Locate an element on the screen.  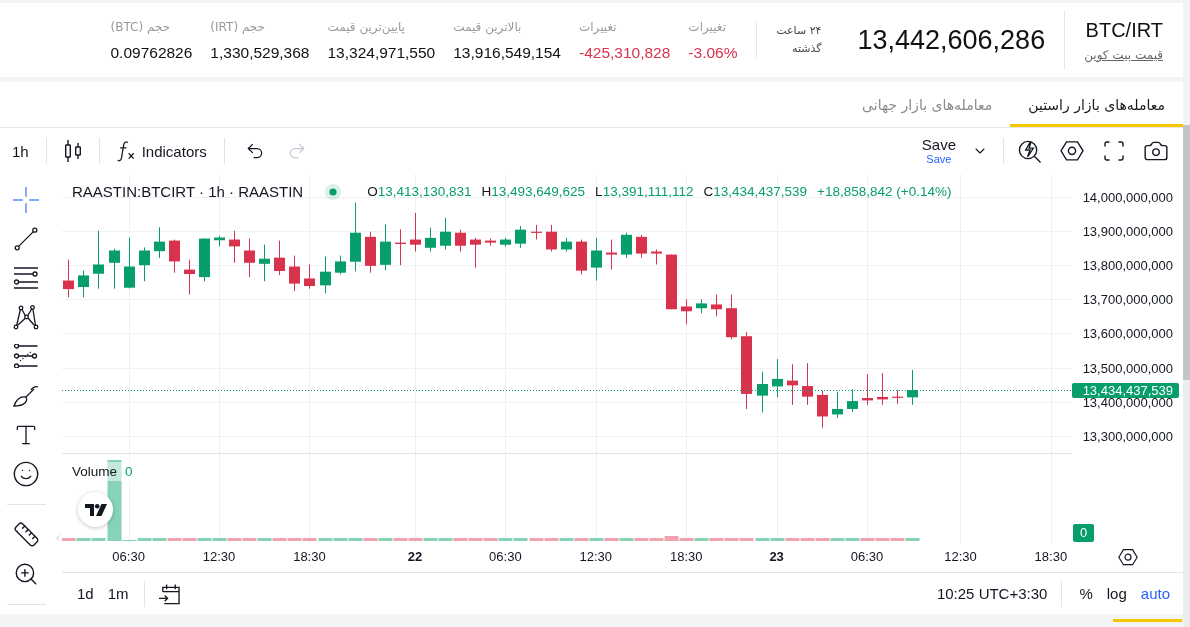
price-change: +18,858,842 (+0.14%) is located at coordinates (884, 191).